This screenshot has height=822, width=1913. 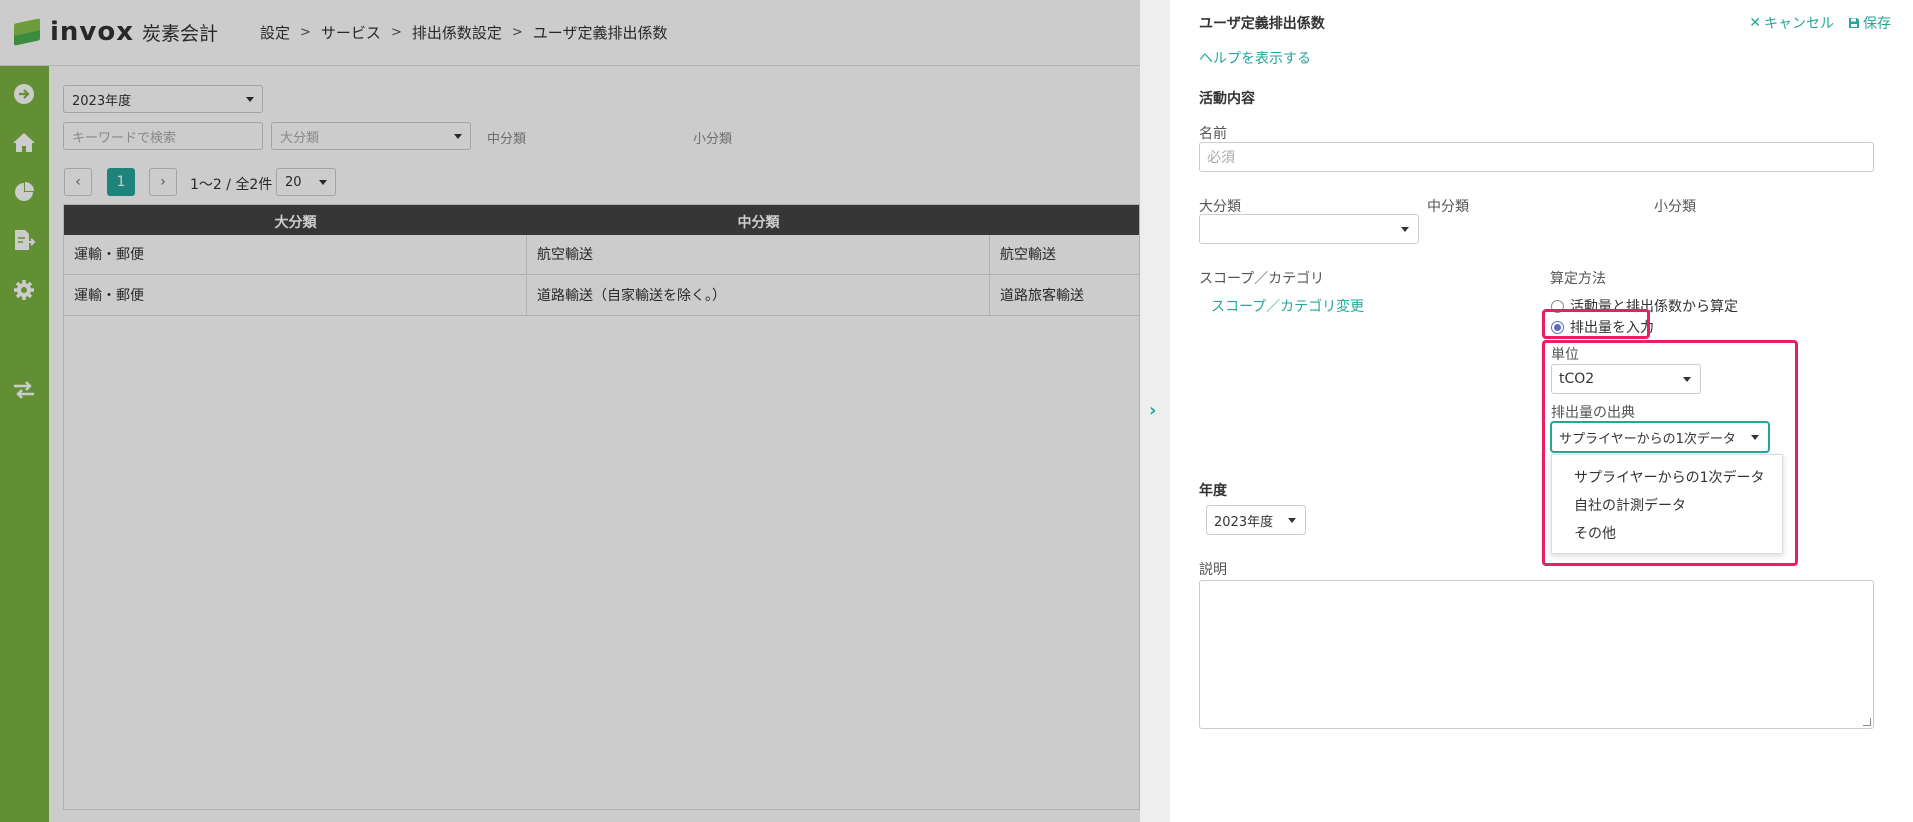 I want to click on resize-handle-icon, so click(x=1867, y=722).